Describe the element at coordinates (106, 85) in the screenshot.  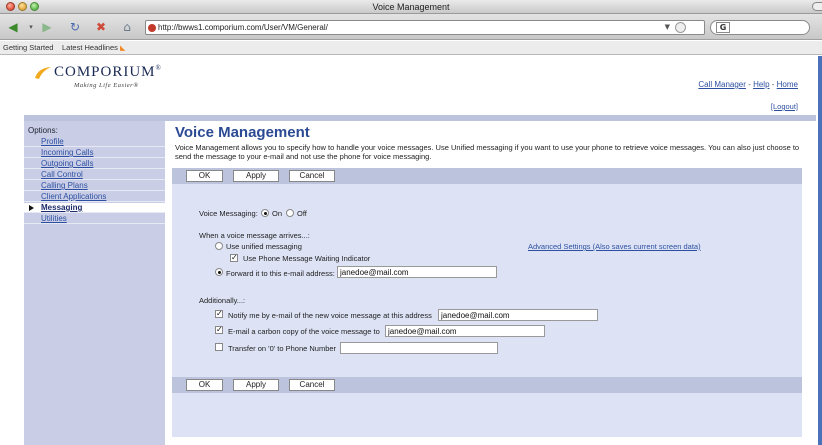
I see `brand-tagline: Making Life Easier®` at that location.